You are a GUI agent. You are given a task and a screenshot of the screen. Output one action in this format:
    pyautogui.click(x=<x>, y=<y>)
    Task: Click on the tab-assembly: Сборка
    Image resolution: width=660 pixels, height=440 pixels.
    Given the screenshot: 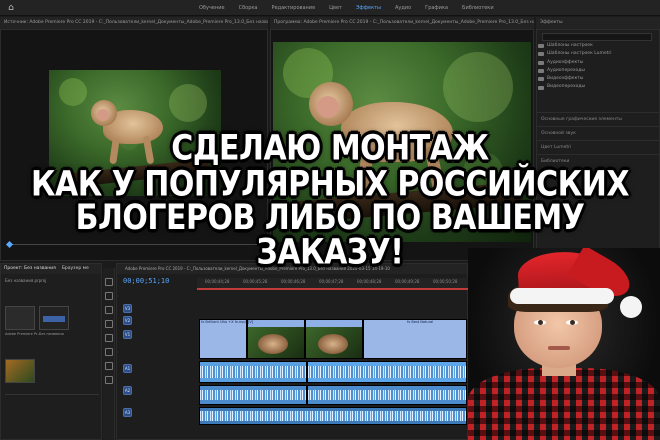 What is the action you would take?
    pyautogui.click(x=248, y=8)
    